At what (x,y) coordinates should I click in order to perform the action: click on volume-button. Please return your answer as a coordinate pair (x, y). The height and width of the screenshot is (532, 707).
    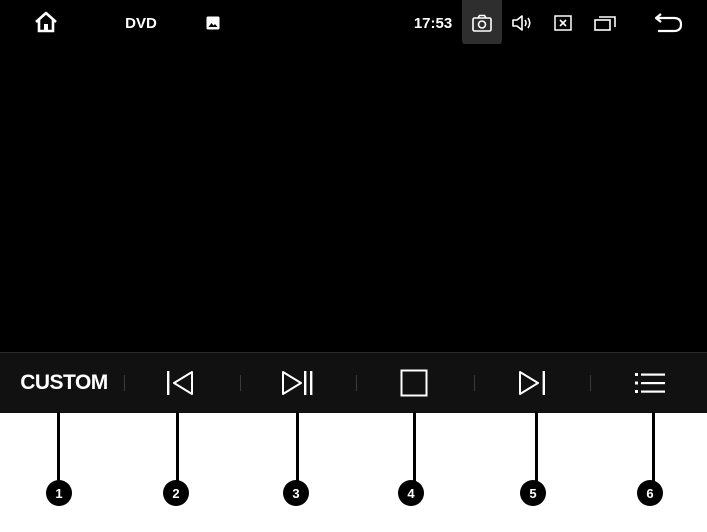
    Looking at the image, I should click on (522, 23).